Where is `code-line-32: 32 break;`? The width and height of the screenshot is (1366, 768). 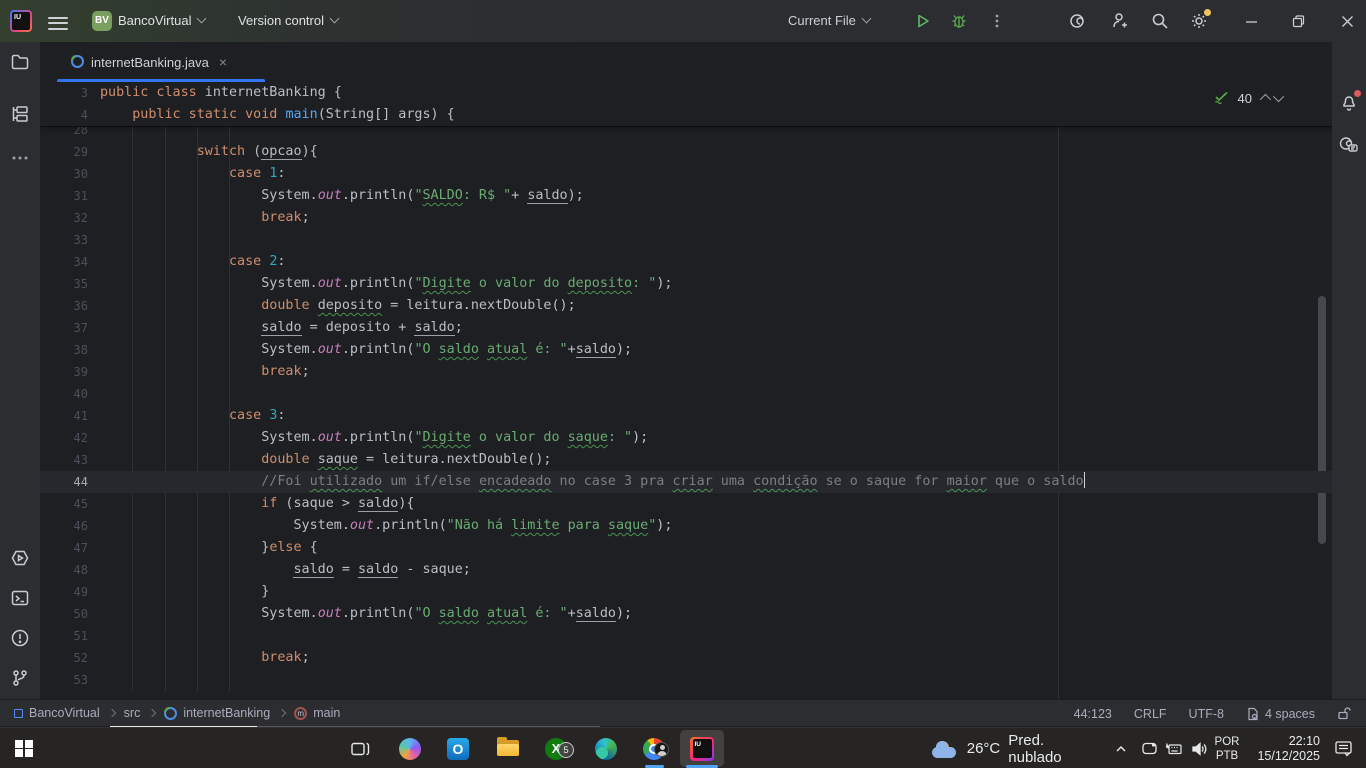
code-line-32: 32 break; is located at coordinates (686, 218).